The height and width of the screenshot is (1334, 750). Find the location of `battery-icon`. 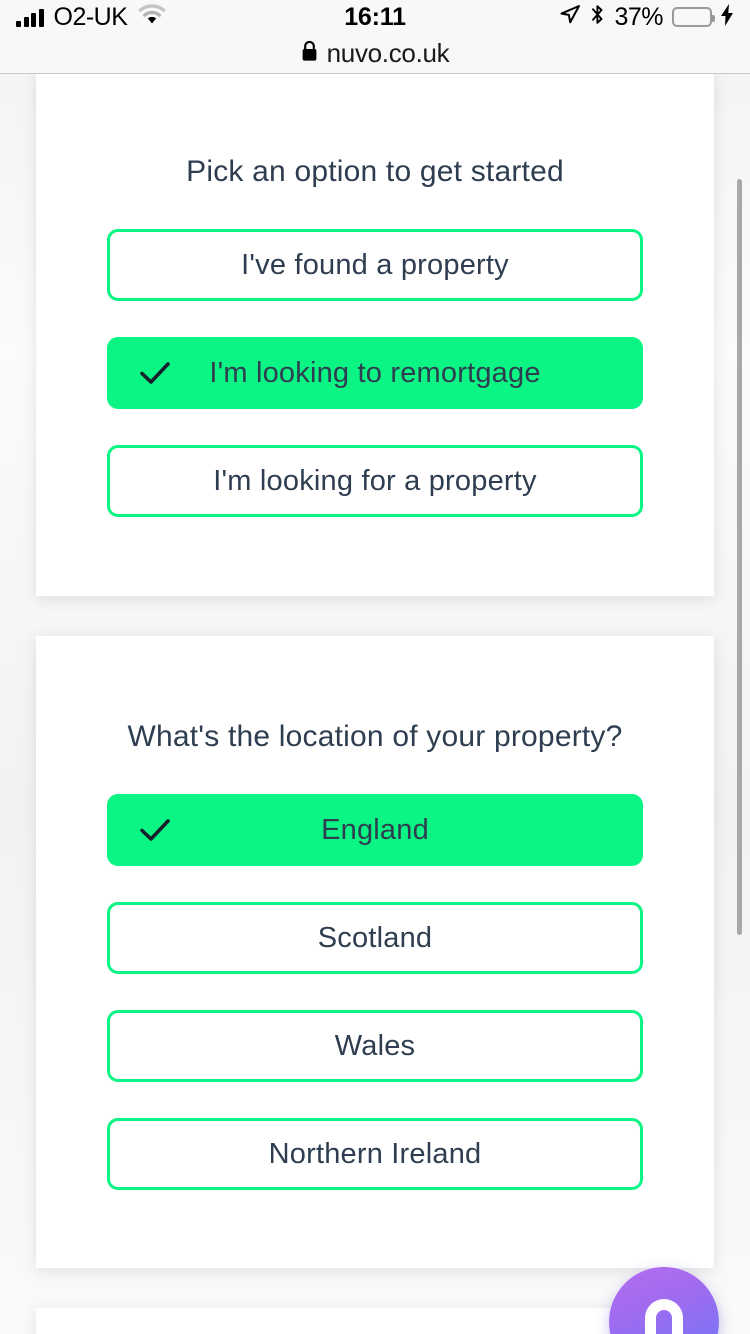

battery-icon is located at coordinates (693, 17).